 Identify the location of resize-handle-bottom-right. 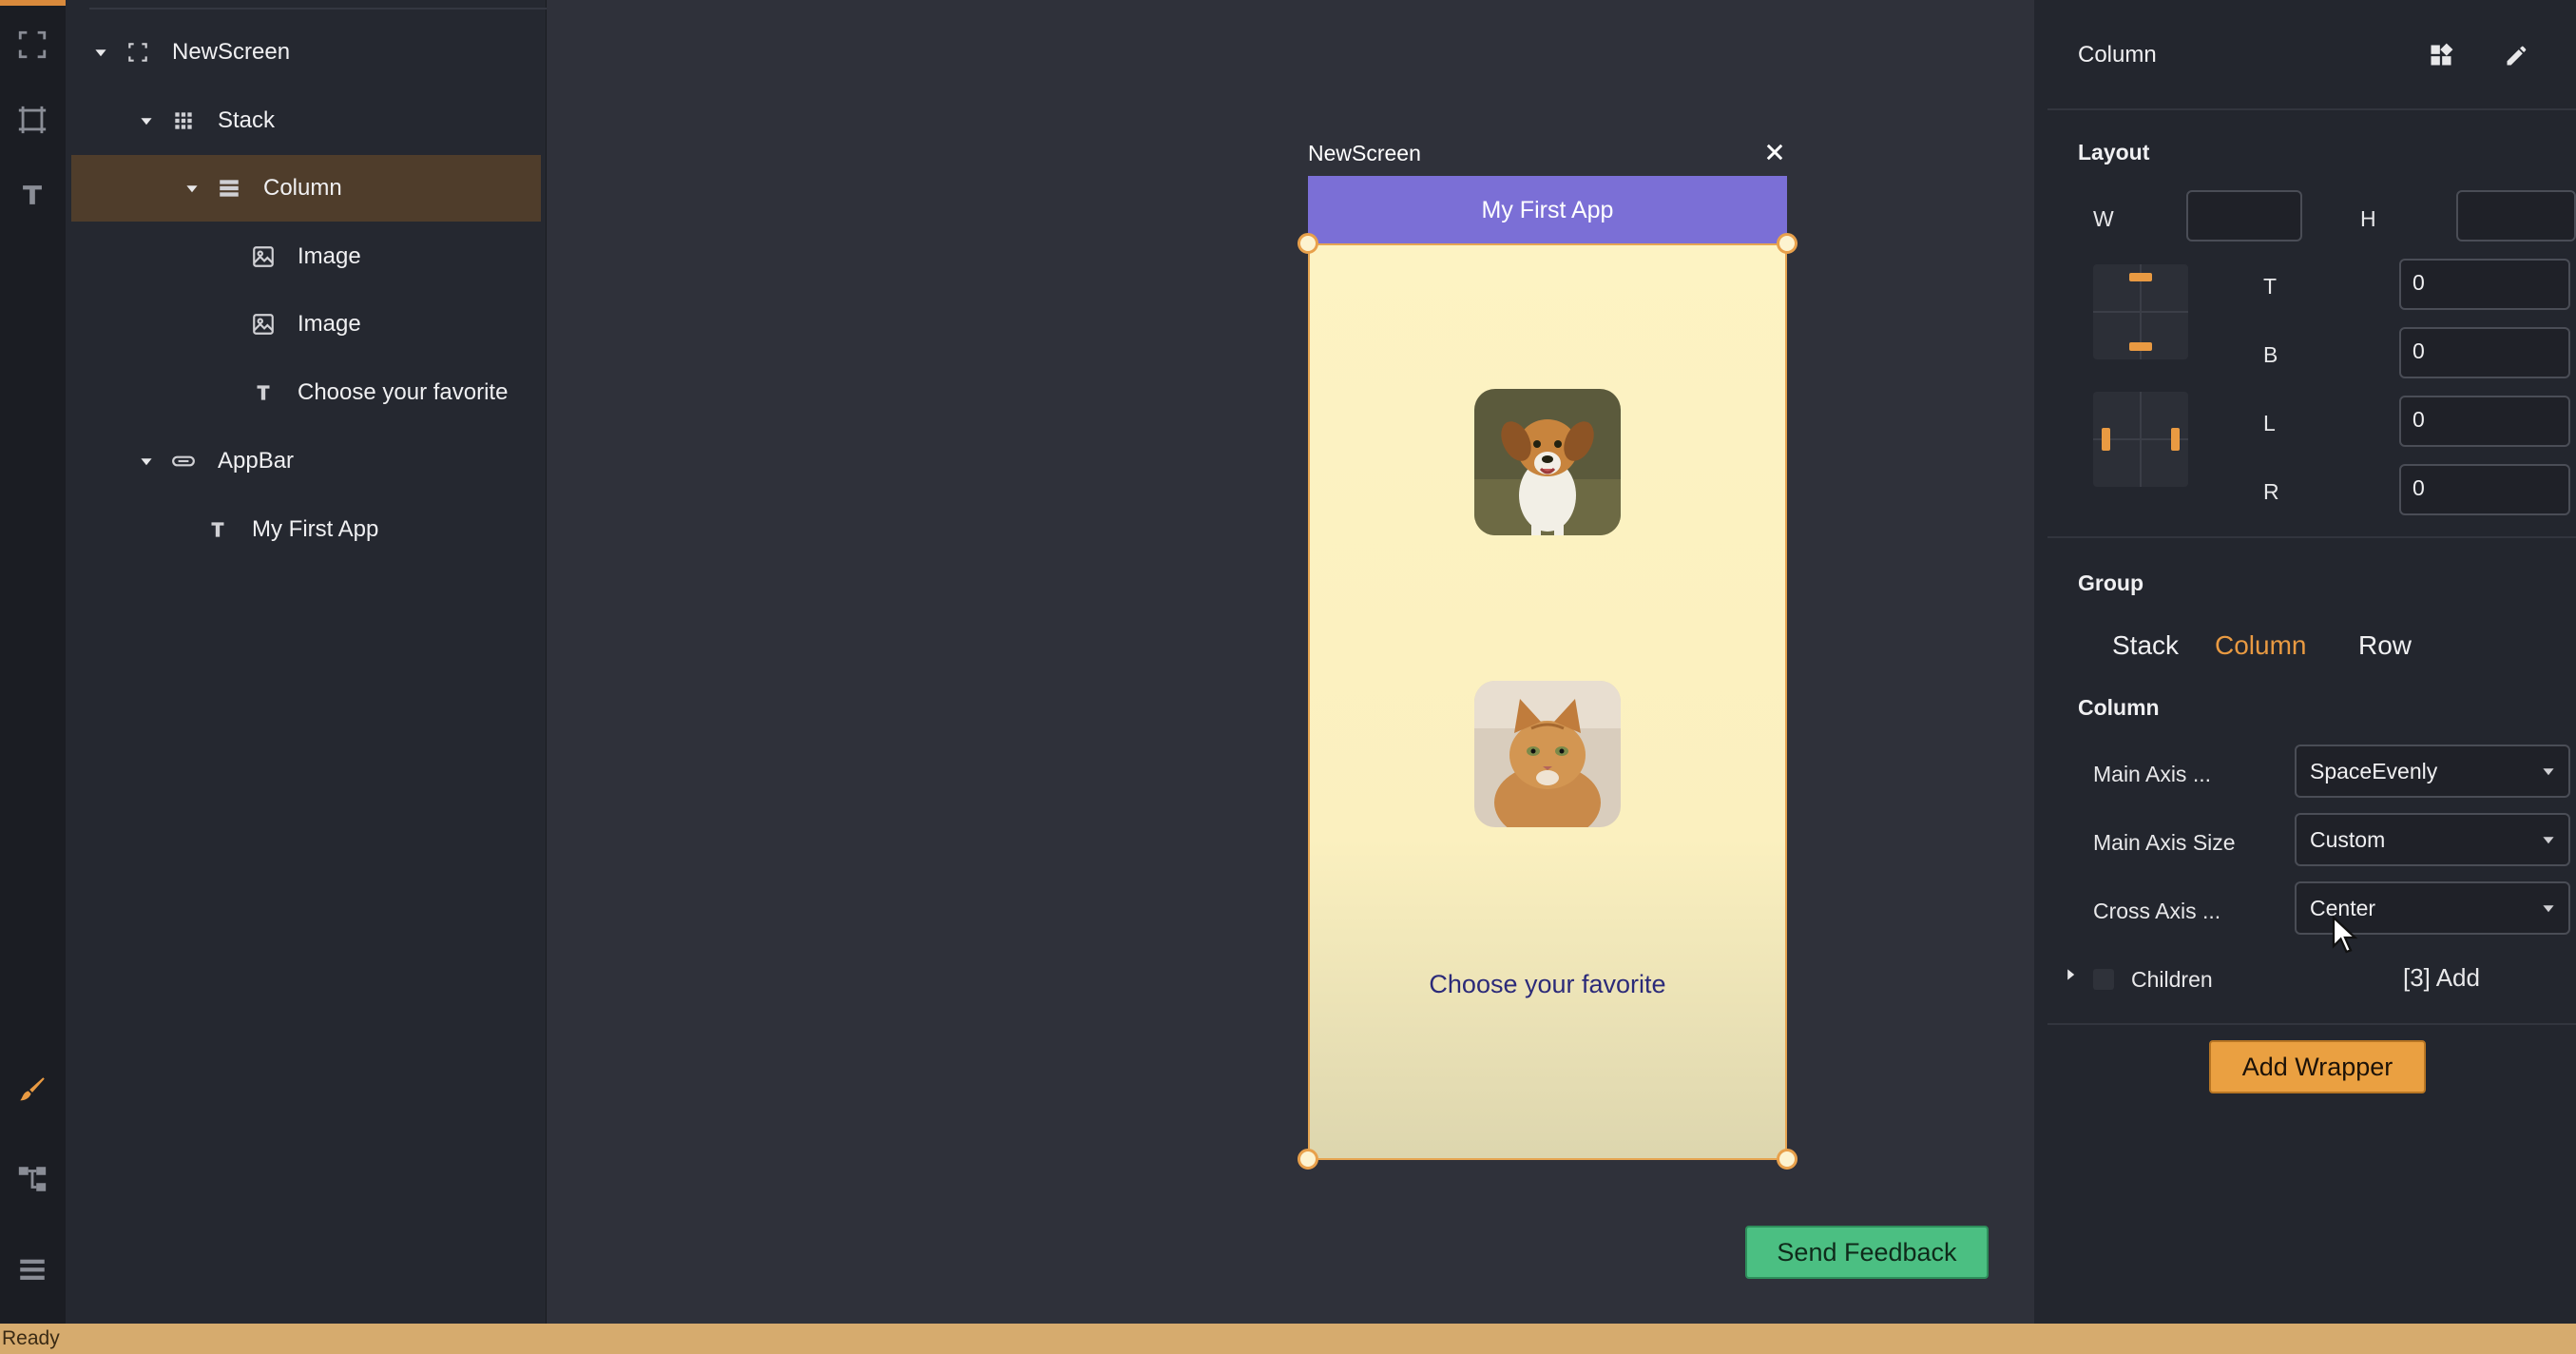
(1787, 1160).